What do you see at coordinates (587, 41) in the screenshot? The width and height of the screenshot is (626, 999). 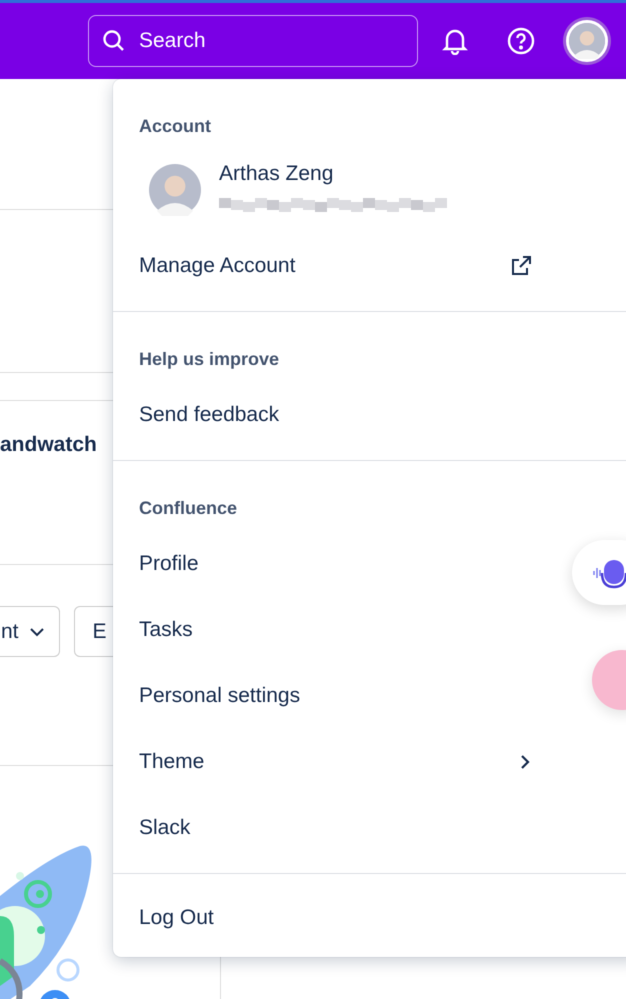 I see `profile-avatar` at bounding box center [587, 41].